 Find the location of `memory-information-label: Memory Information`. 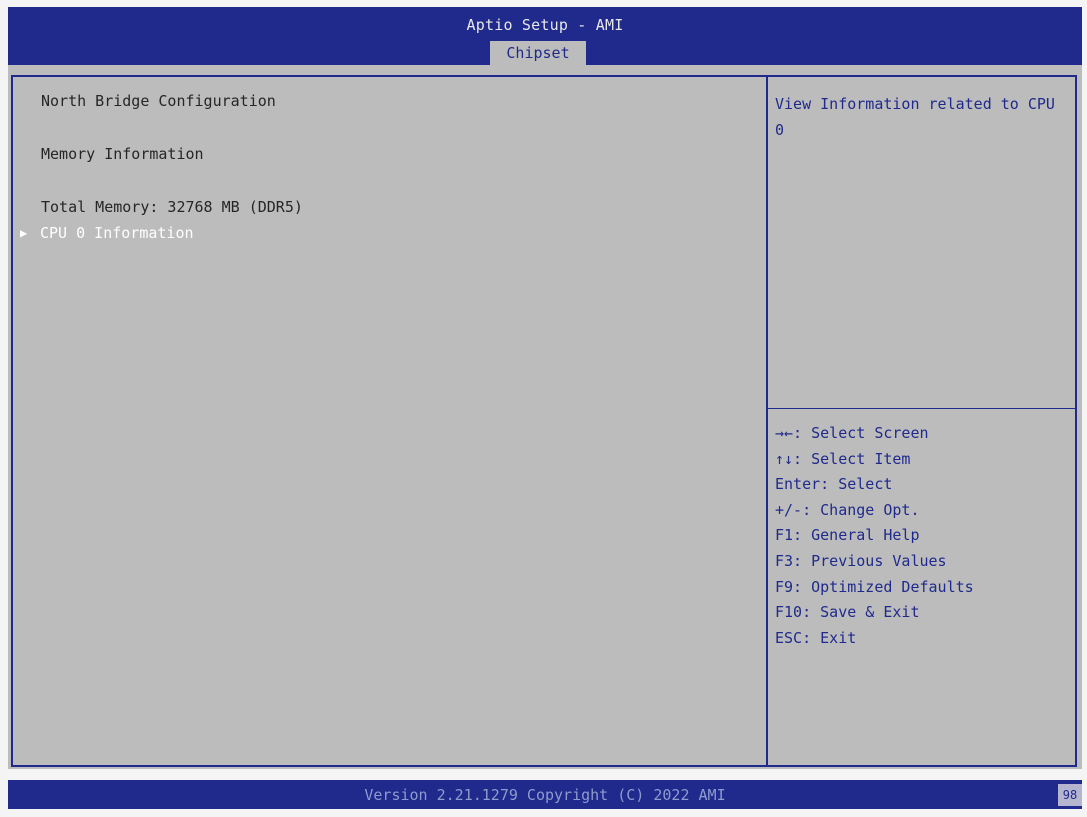

memory-information-label: Memory Information is located at coordinates (122, 154).